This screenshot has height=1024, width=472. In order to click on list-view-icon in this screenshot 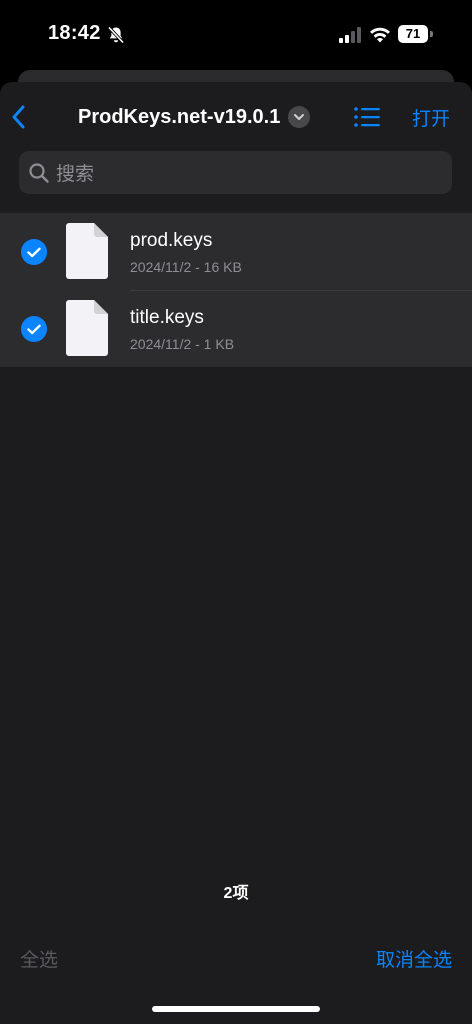, I will do `click(367, 117)`.